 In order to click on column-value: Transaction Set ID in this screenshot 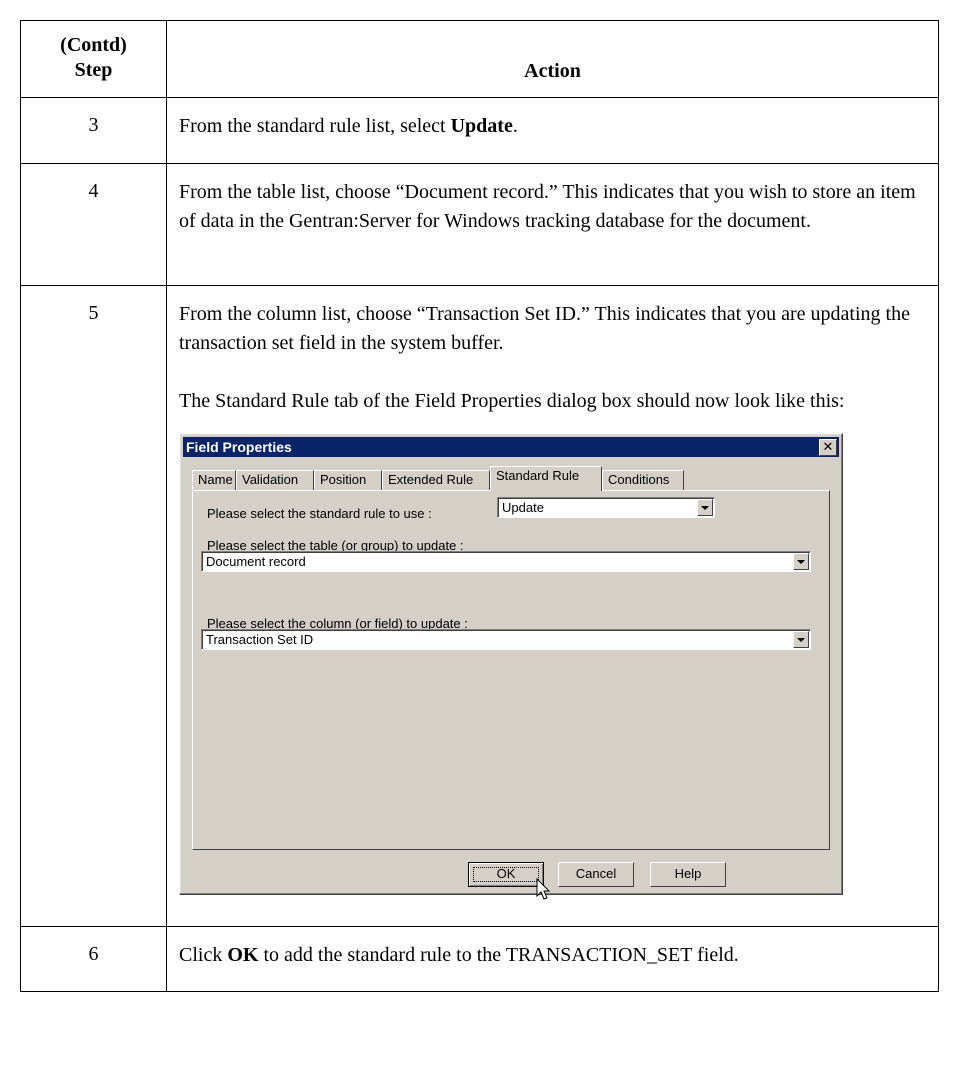, I will do `click(260, 639)`.